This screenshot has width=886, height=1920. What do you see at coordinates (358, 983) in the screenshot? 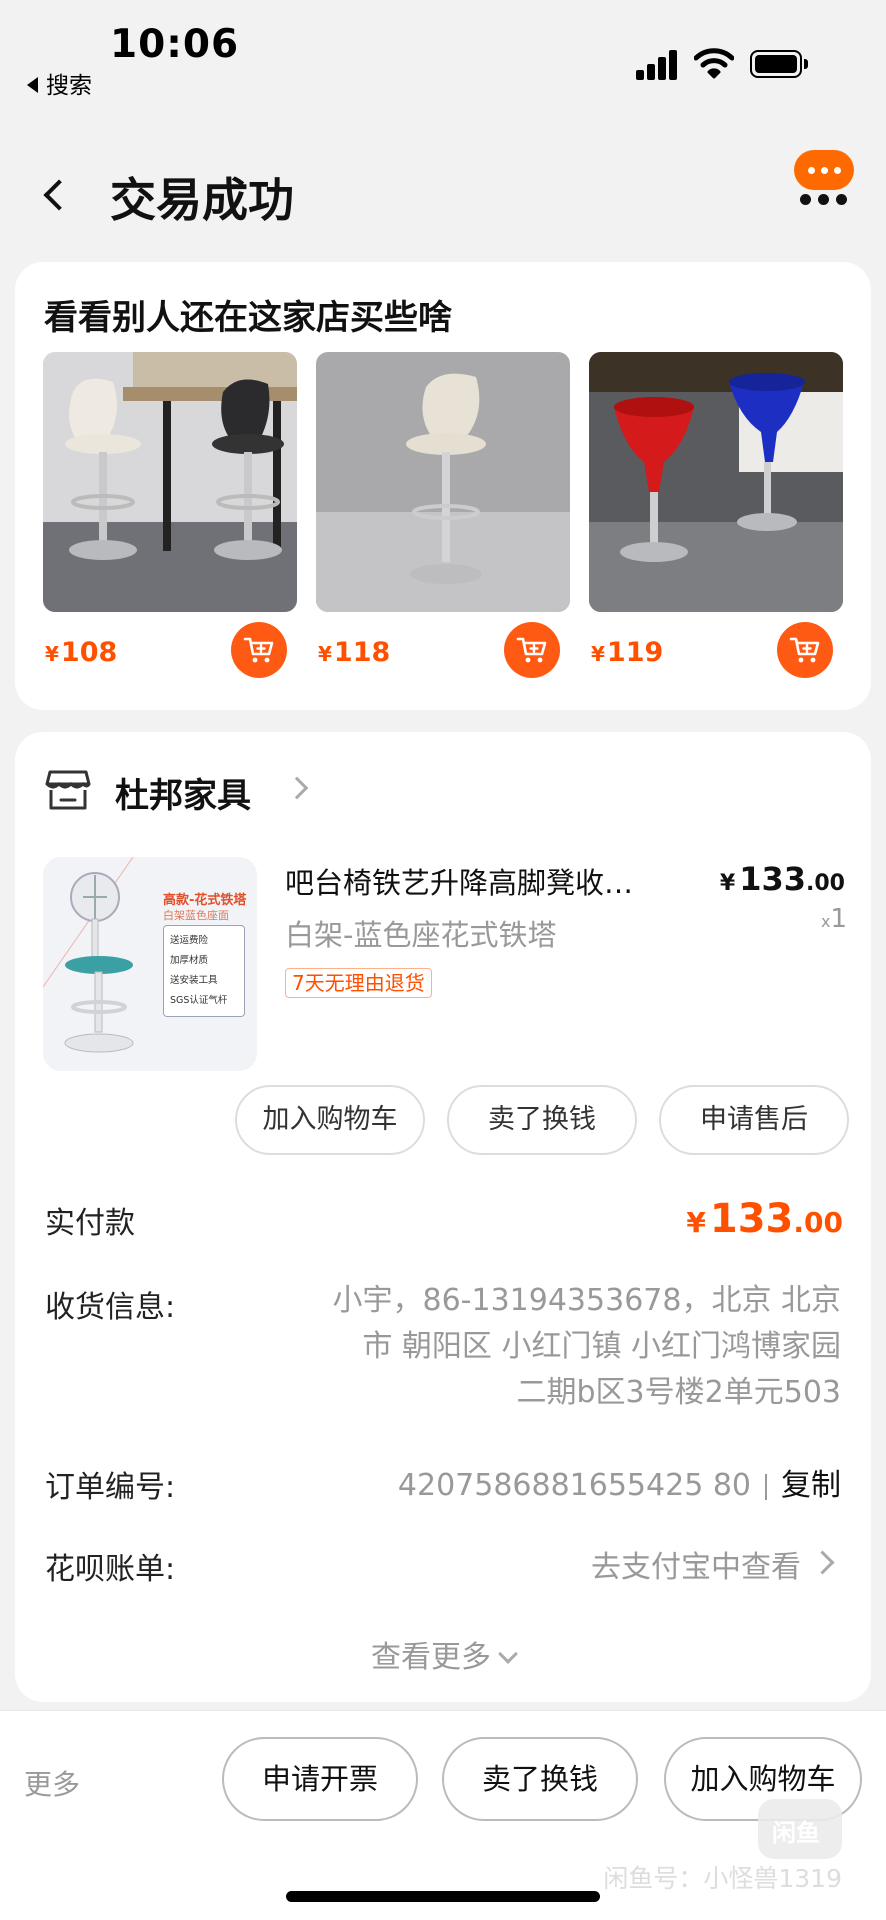
I see `return-policy-badge: 7天无理由退货` at bounding box center [358, 983].